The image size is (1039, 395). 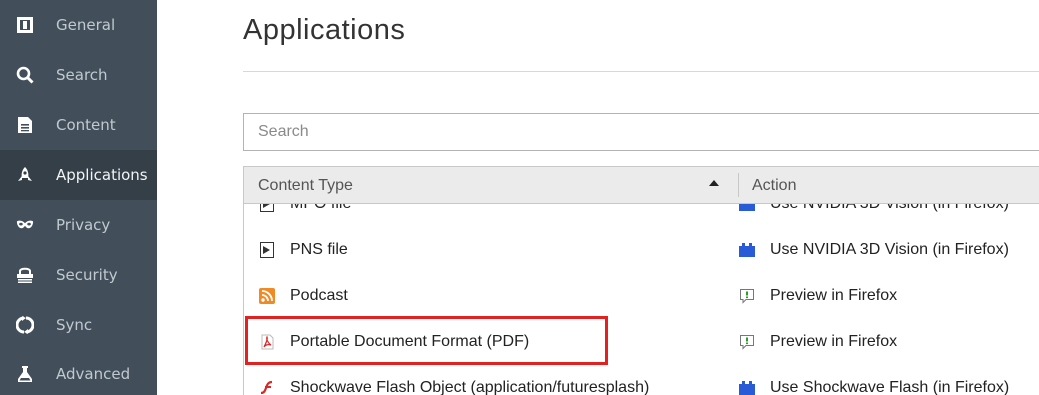 What do you see at coordinates (25, 374) in the screenshot?
I see `advanced-icon` at bounding box center [25, 374].